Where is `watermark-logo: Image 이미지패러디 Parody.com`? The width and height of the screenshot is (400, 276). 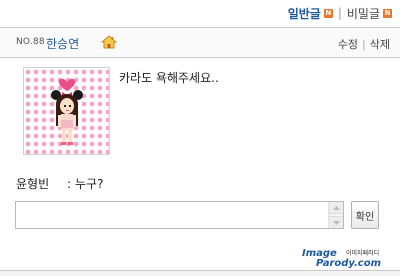
watermark-logo: Image 이미지패러디 Parody.com is located at coordinates (341, 258).